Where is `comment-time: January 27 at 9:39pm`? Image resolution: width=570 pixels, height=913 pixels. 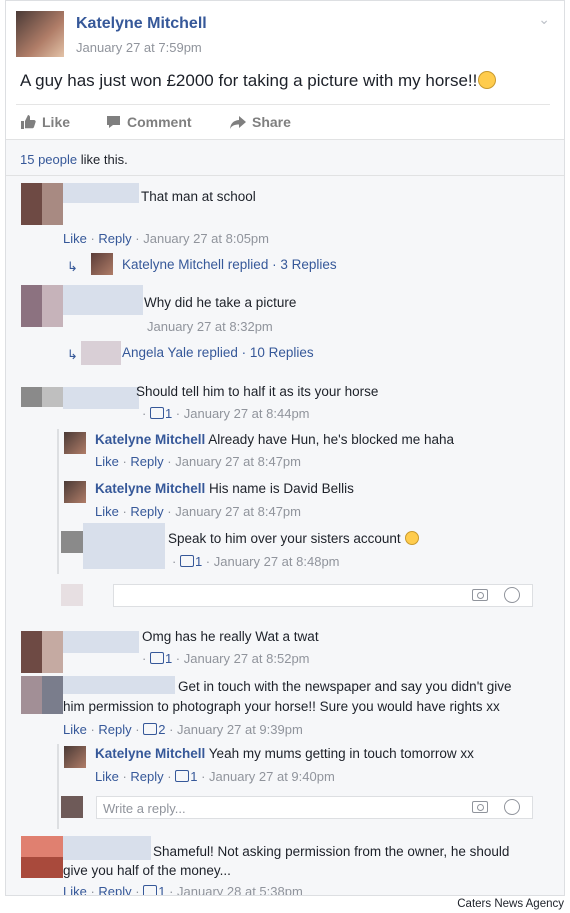 comment-time: January 27 at 9:39pm is located at coordinates (240, 729).